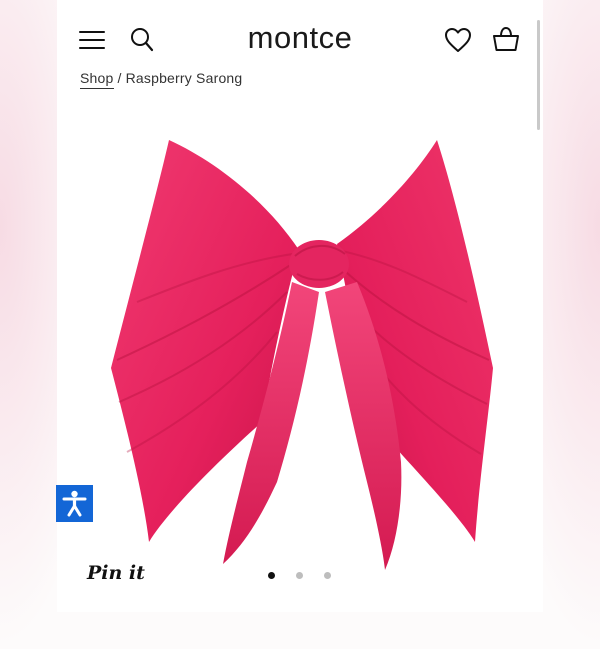  I want to click on wishlist-button, so click(458, 40).